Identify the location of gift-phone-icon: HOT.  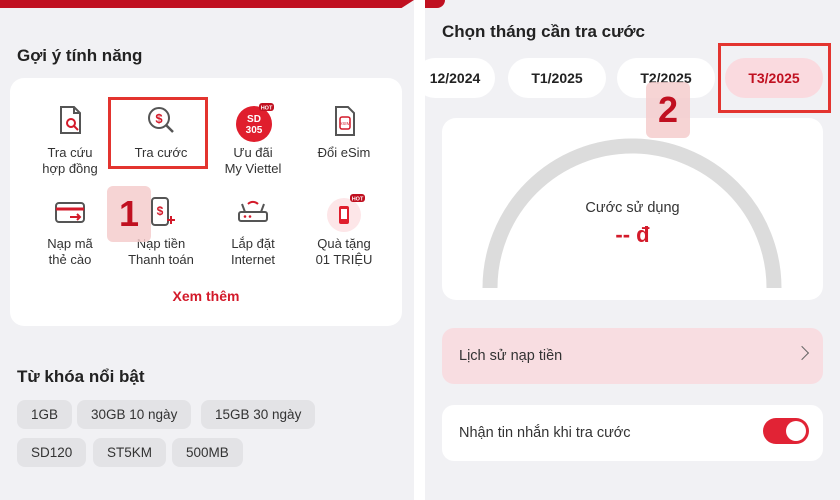
(345, 213).